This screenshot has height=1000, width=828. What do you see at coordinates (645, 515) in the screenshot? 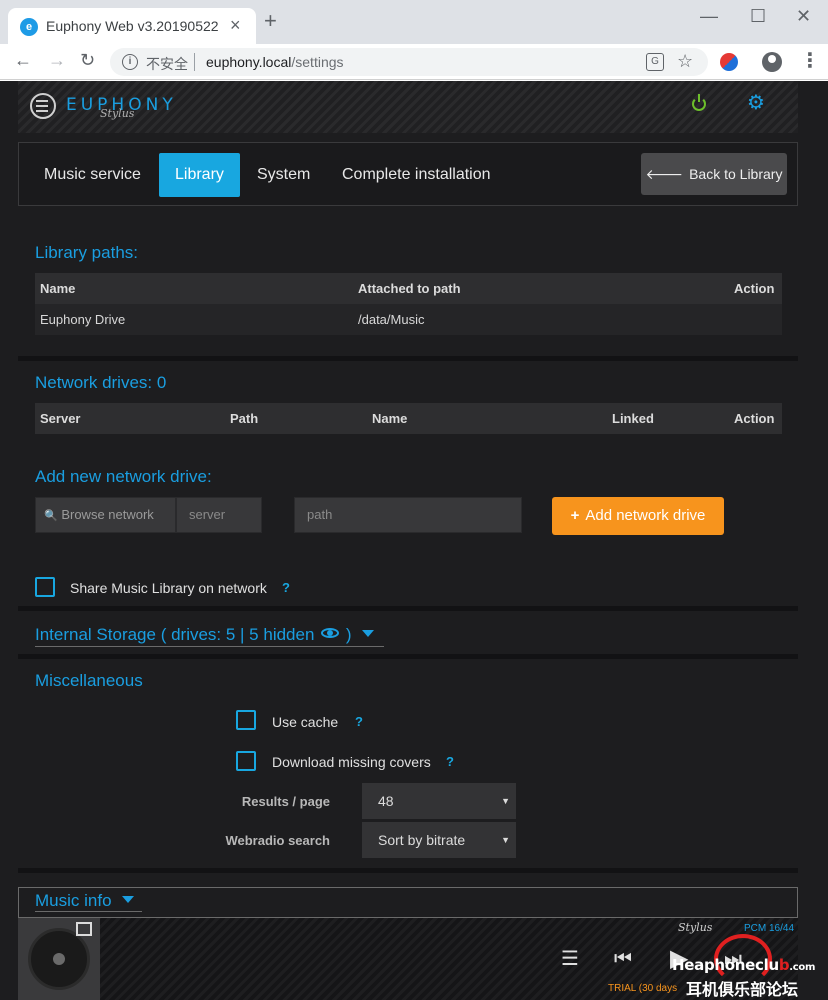
I see `add-network-drive-label: Add network drive` at bounding box center [645, 515].